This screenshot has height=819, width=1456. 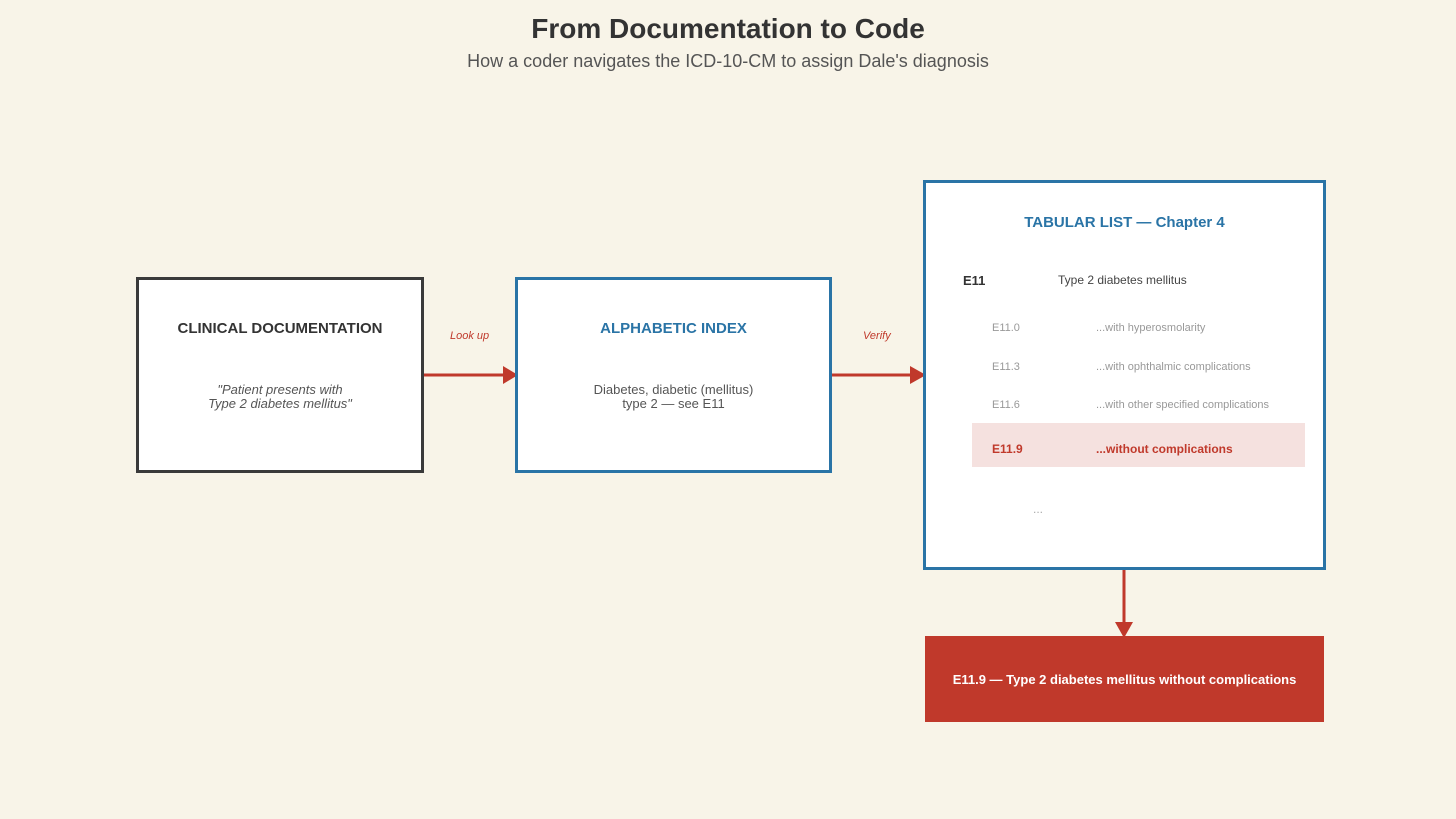 What do you see at coordinates (1124, 222) in the screenshot?
I see `tabular-list-heading: TABULAR LIST — Chapter 4` at bounding box center [1124, 222].